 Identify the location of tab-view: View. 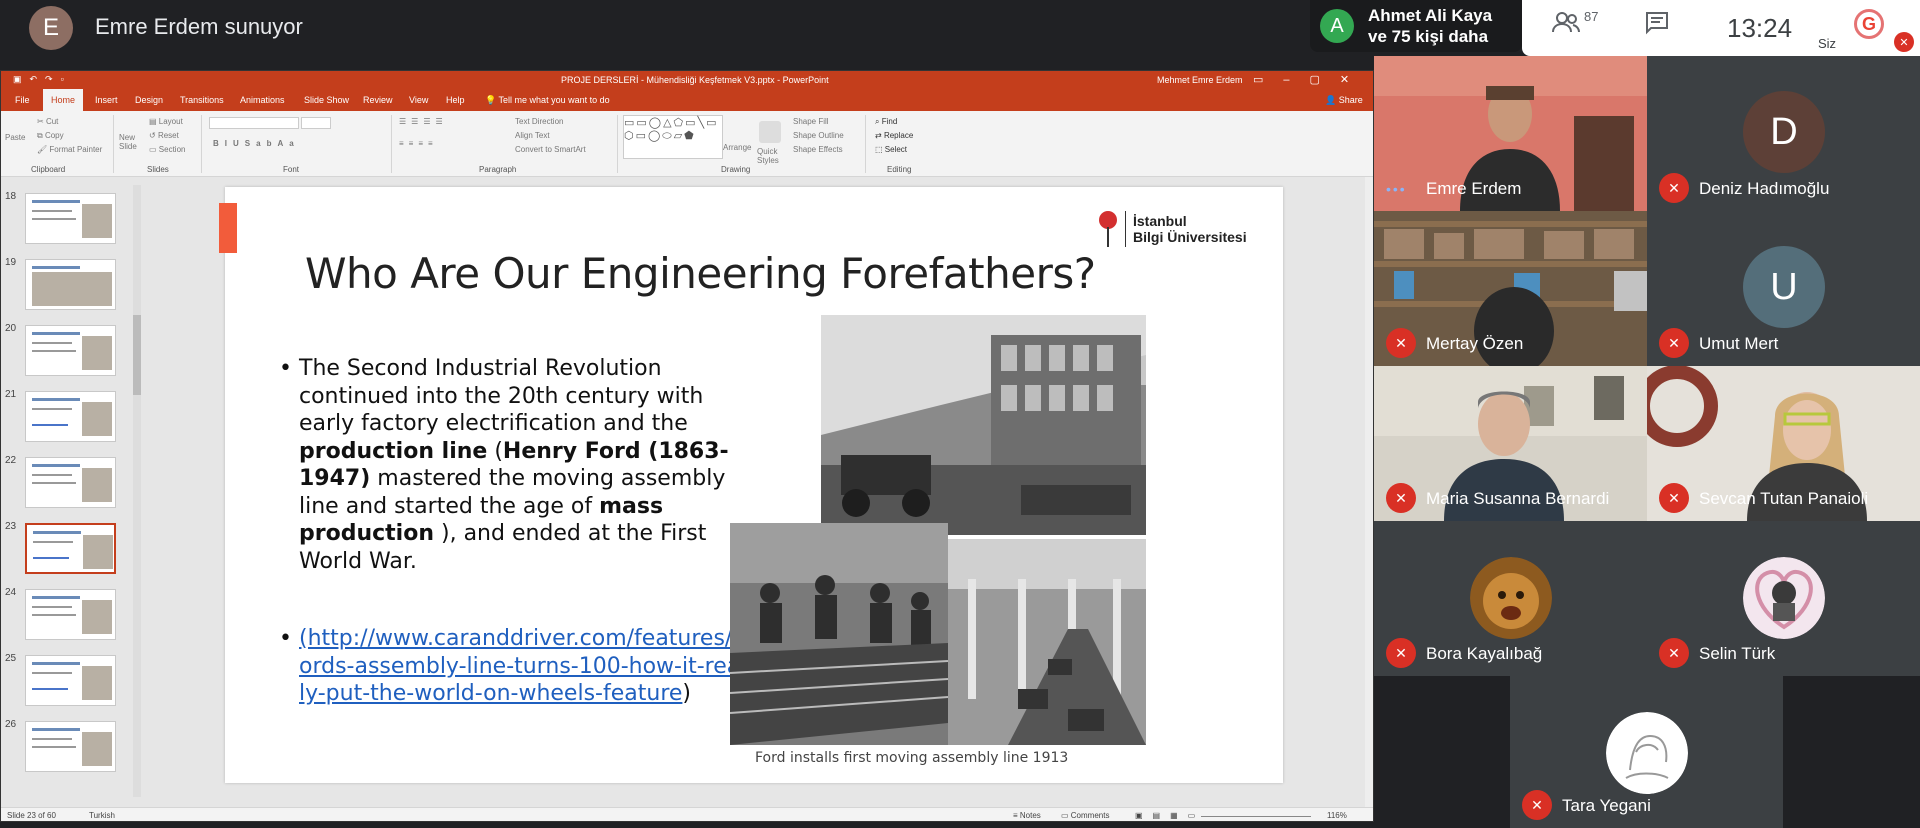
(418, 100).